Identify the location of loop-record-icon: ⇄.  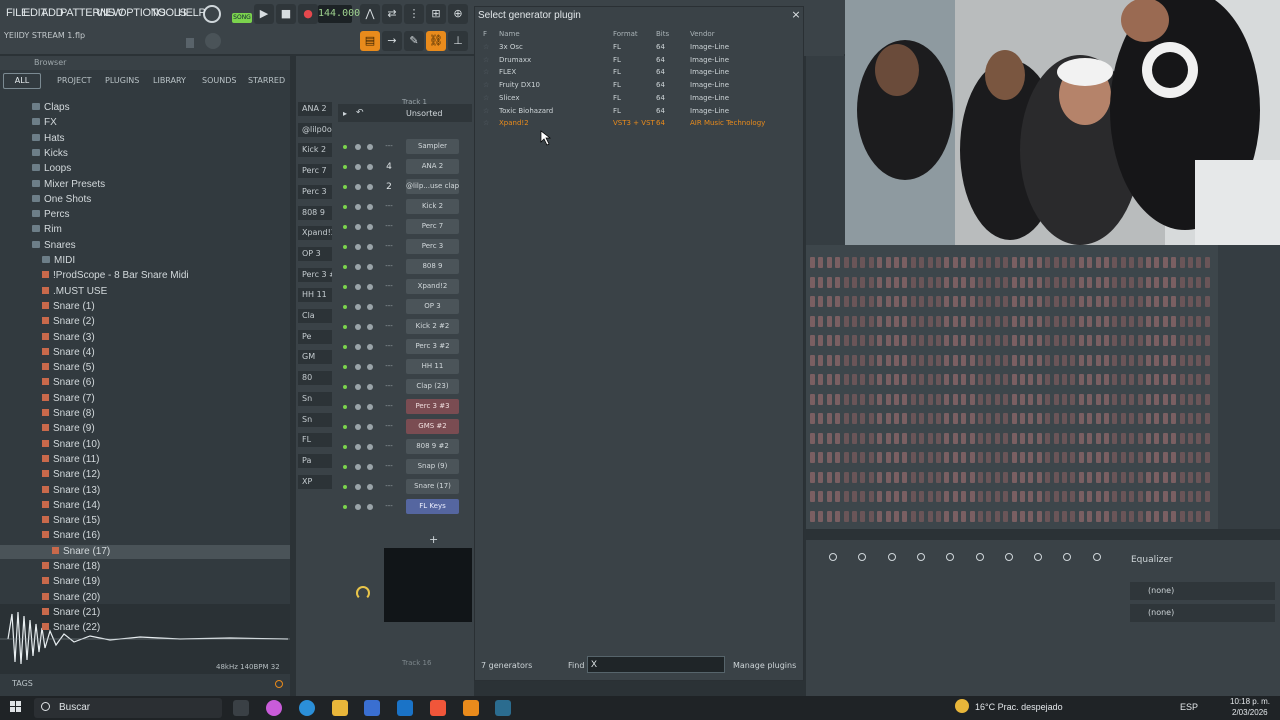
(392, 14).